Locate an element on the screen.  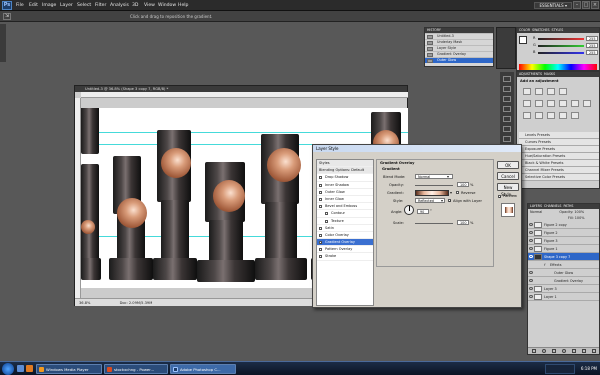
brightness-icon is located at coordinates (527, 91).